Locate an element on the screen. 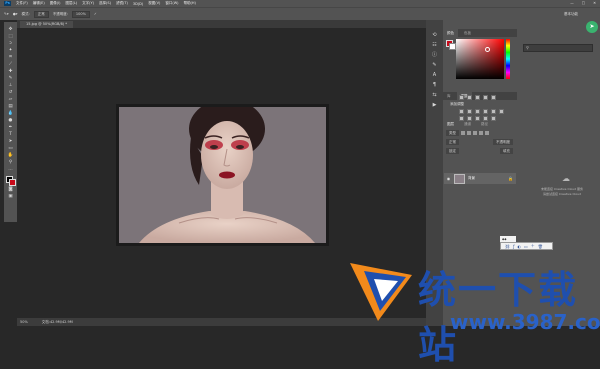  history-panel-icon: ⟲ is located at coordinates (434, 35).